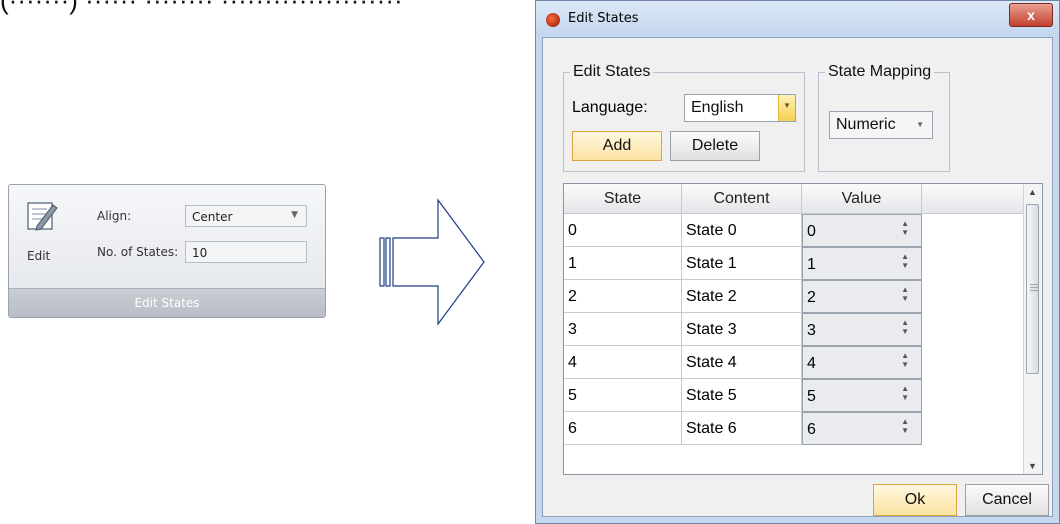 The image size is (1060, 524). I want to click on states-count-label: No. of States:, so click(138, 252).